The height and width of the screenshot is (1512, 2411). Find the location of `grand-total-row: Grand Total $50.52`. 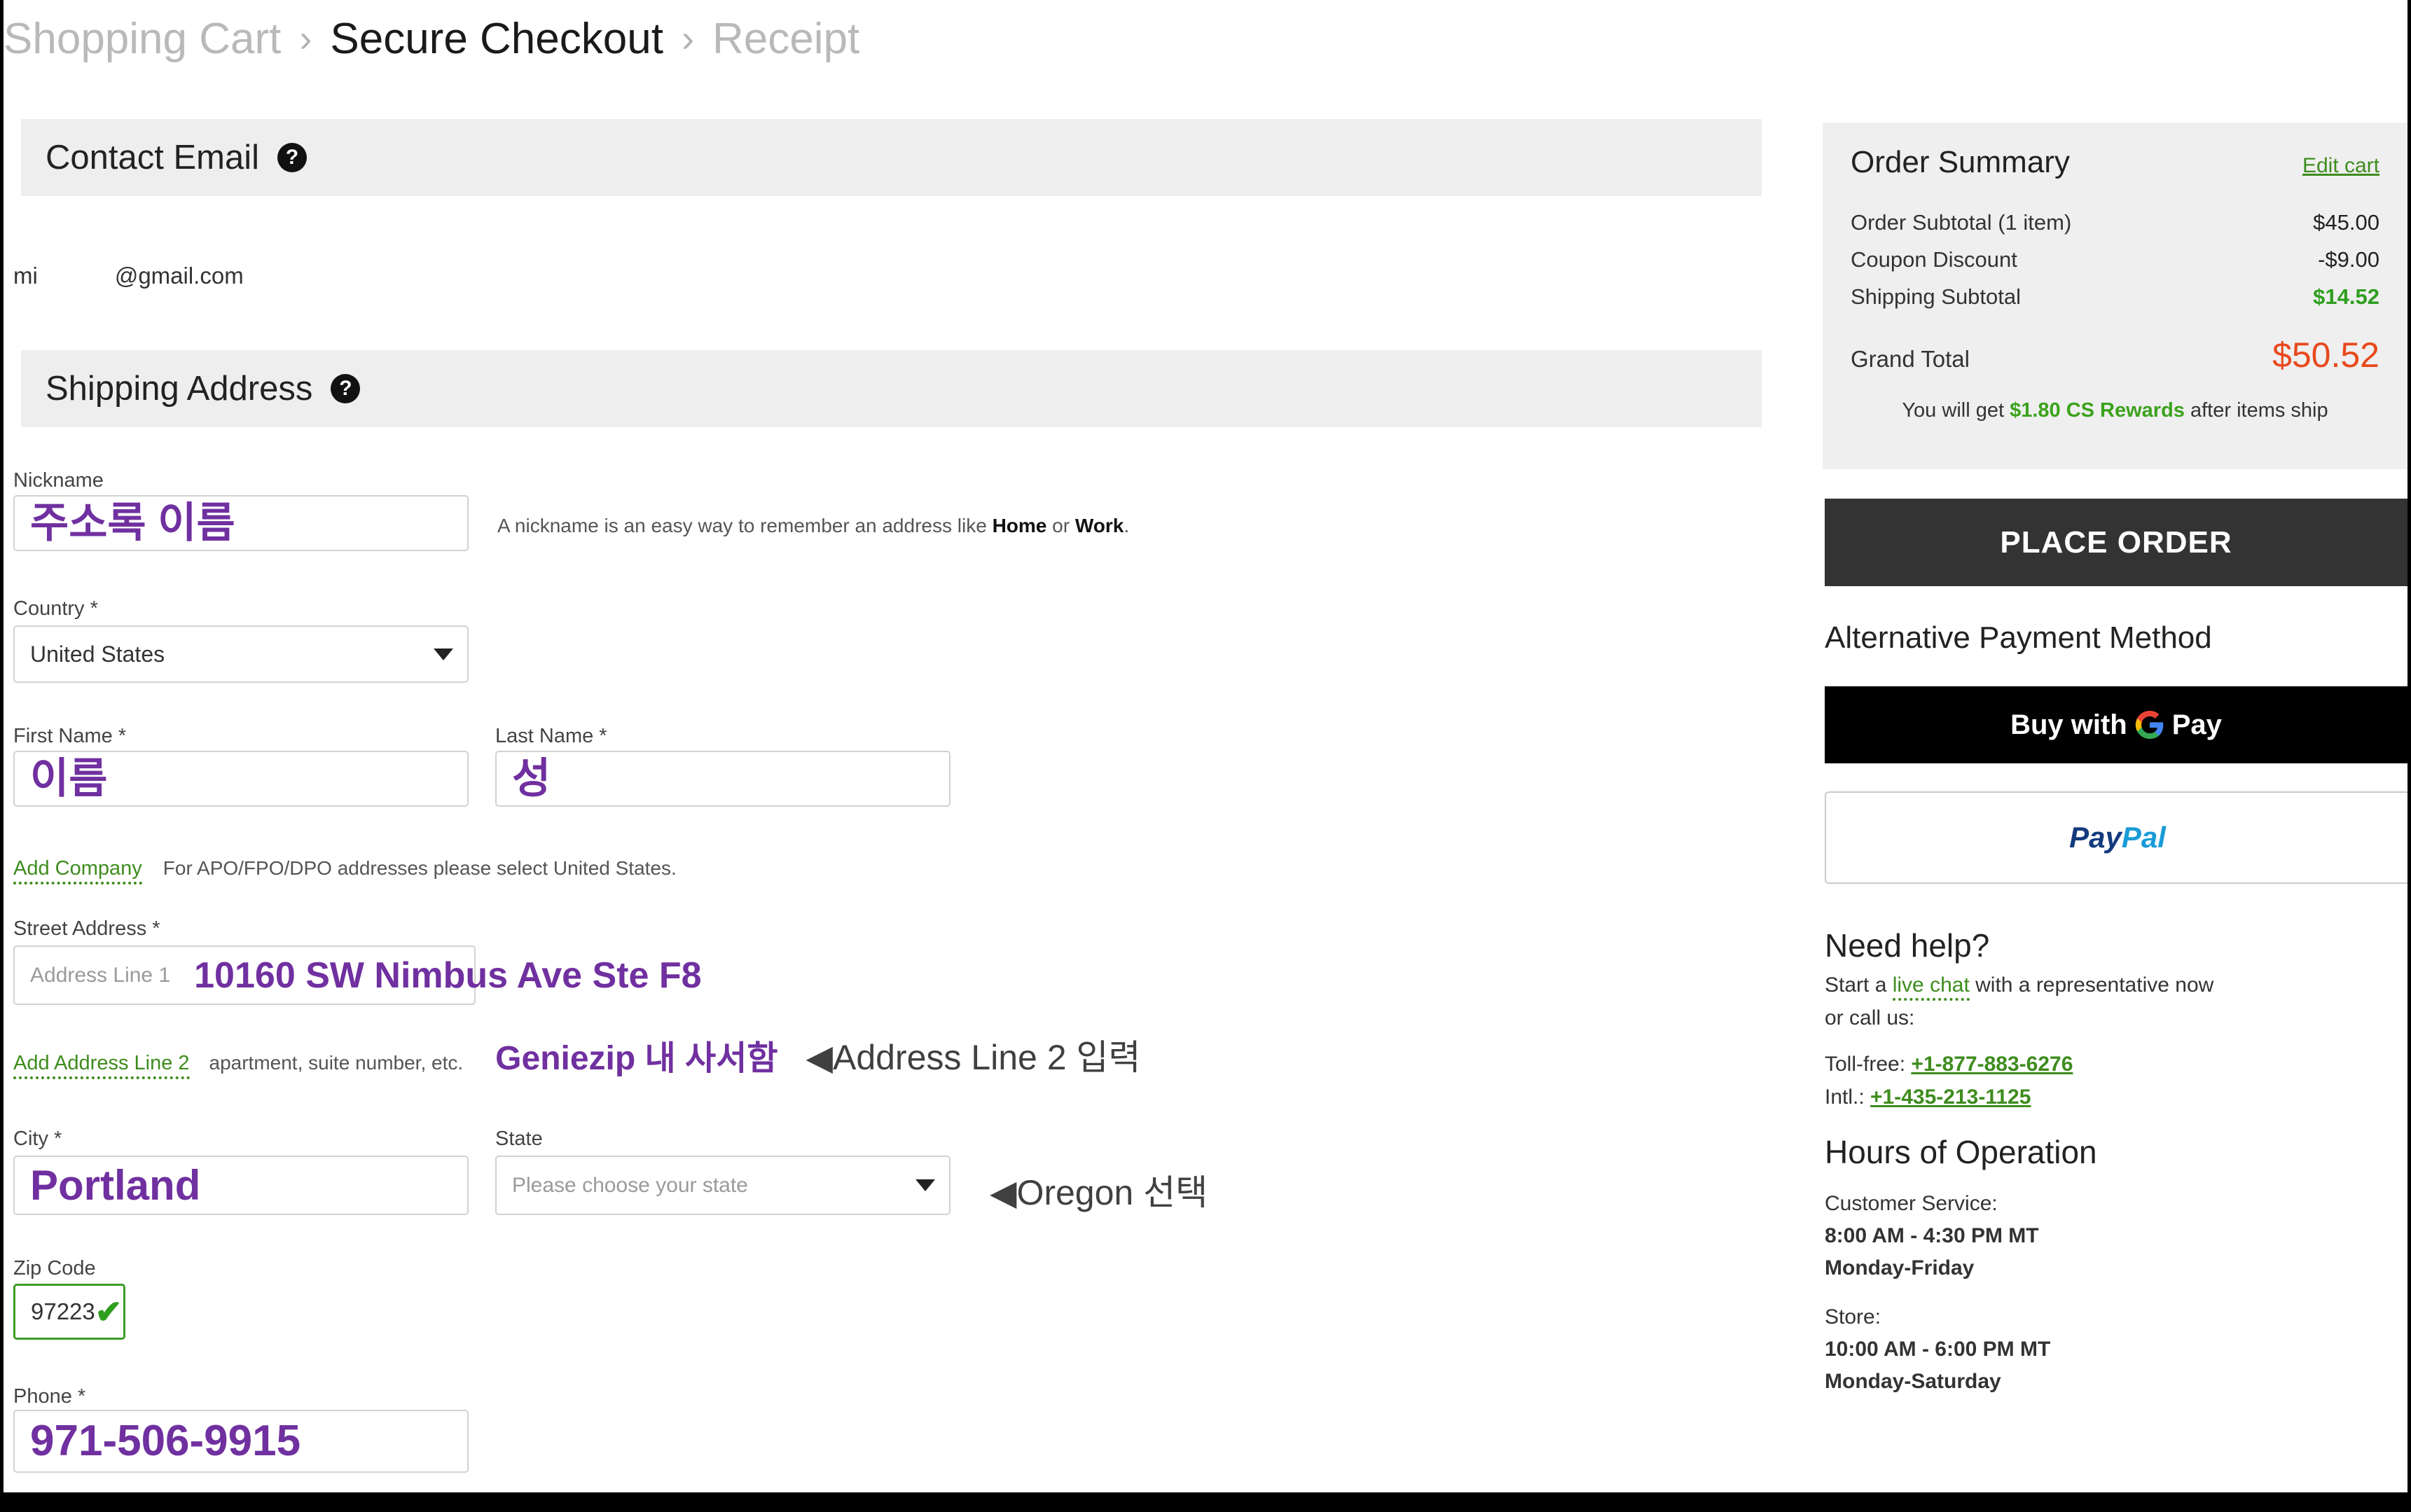

grand-total-row: Grand Total $50.52 is located at coordinates (2115, 355).